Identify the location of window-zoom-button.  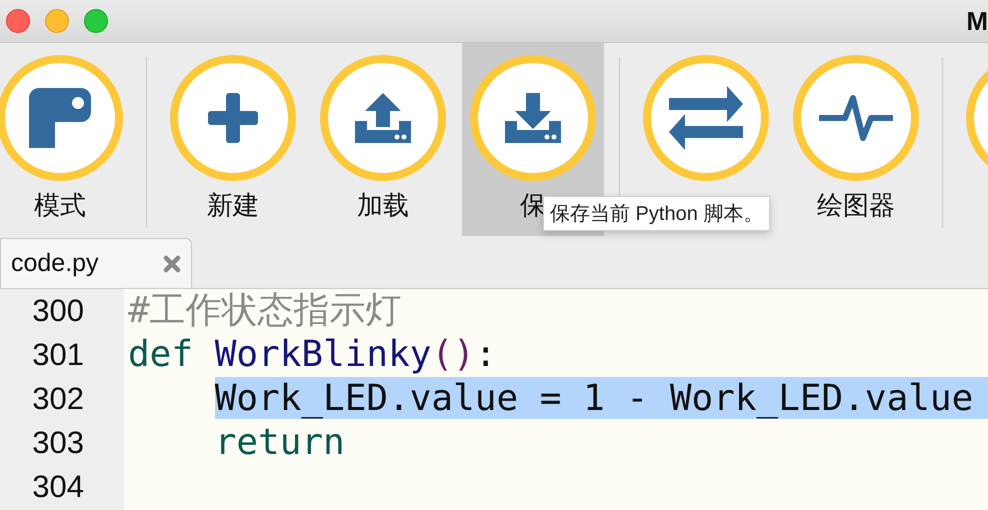
(96, 21).